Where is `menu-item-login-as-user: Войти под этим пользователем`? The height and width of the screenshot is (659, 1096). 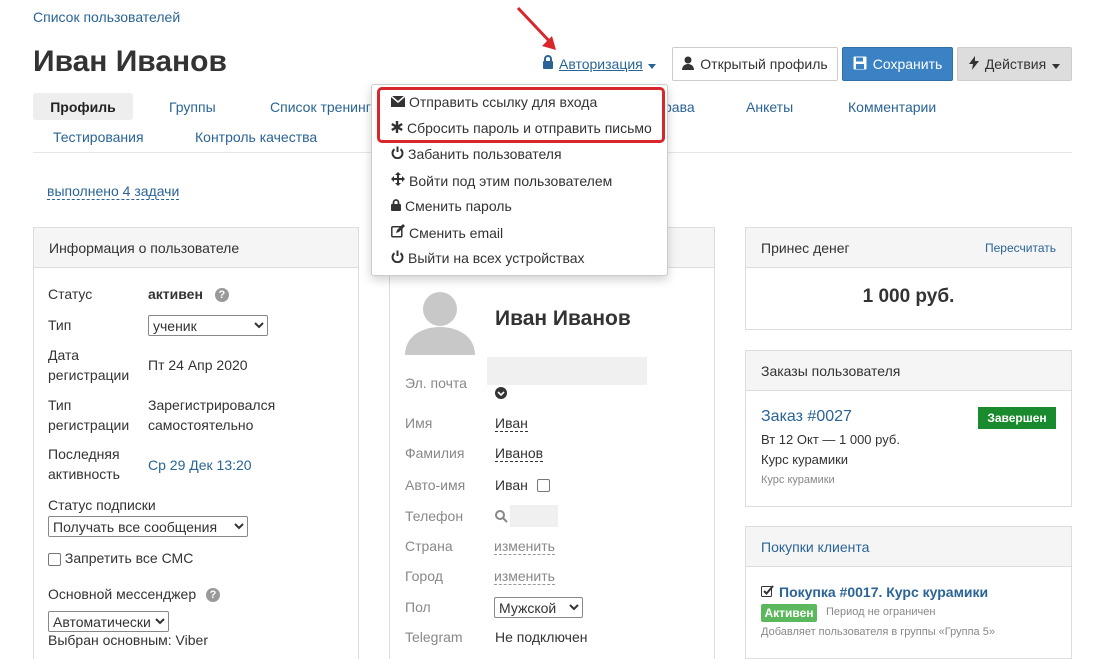 menu-item-login-as-user: Войти под этим пользователем is located at coordinates (501, 180).